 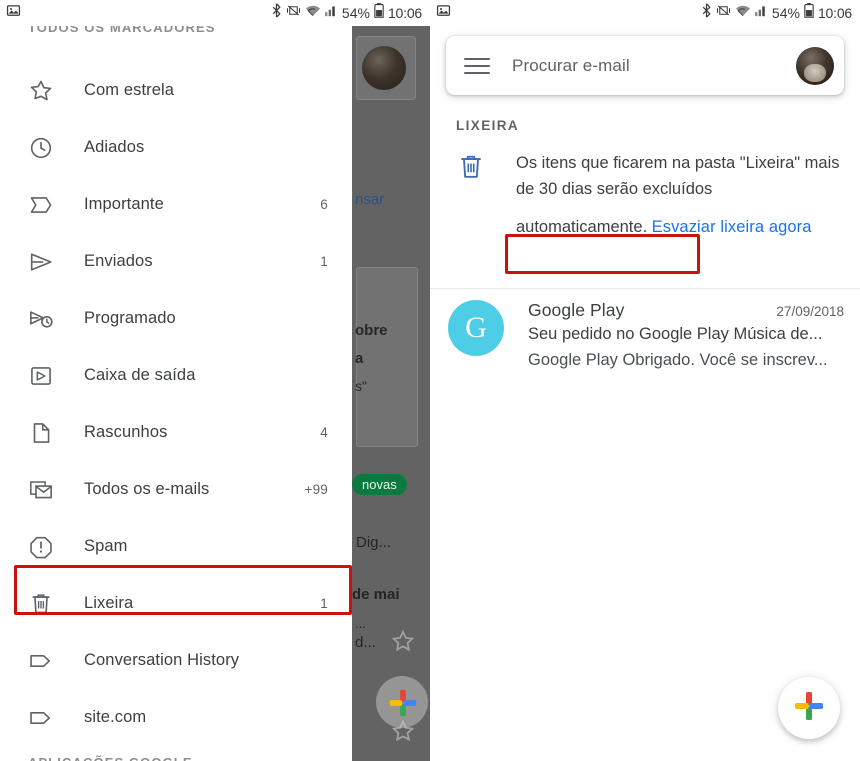 I want to click on status-bar-left: 54% 10:06, so click(x=215, y=13).